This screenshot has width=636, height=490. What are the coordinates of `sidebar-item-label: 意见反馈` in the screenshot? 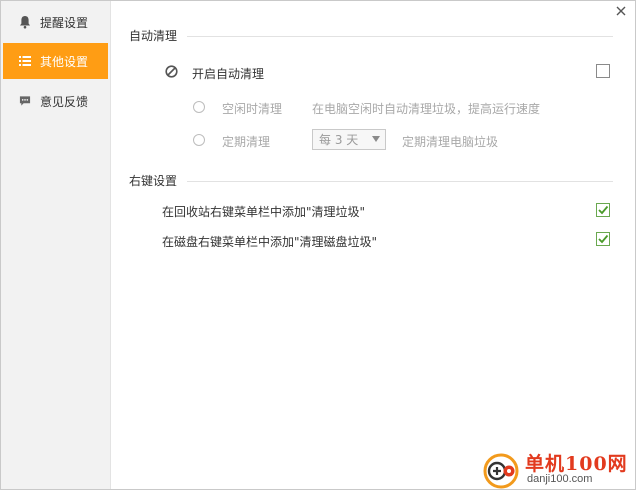 It's located at (64, 101).